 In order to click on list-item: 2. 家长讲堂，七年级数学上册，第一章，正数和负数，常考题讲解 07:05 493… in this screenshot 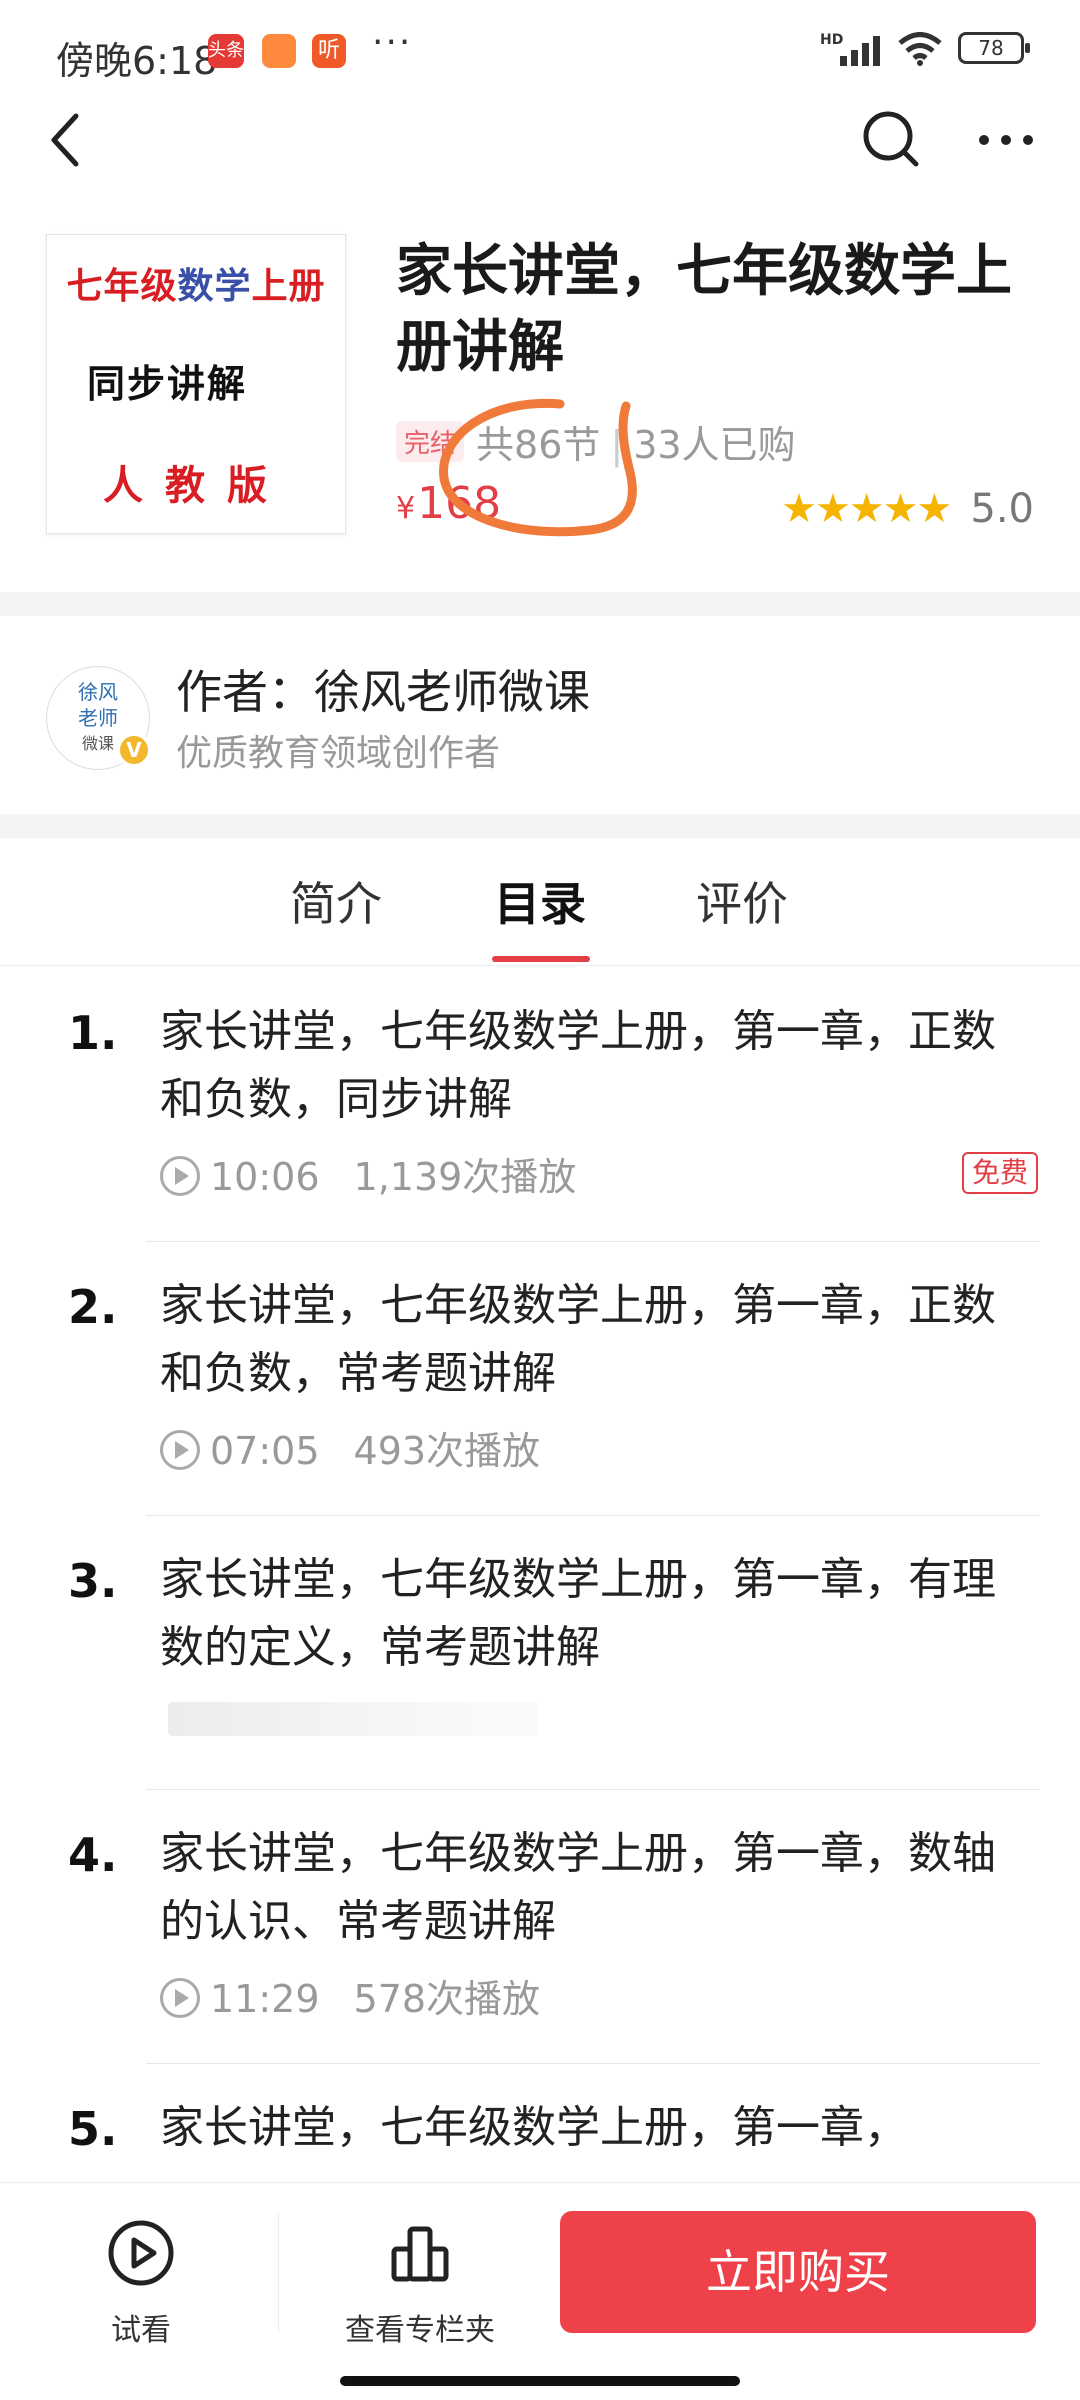, I will do `click(540, 1379)`.